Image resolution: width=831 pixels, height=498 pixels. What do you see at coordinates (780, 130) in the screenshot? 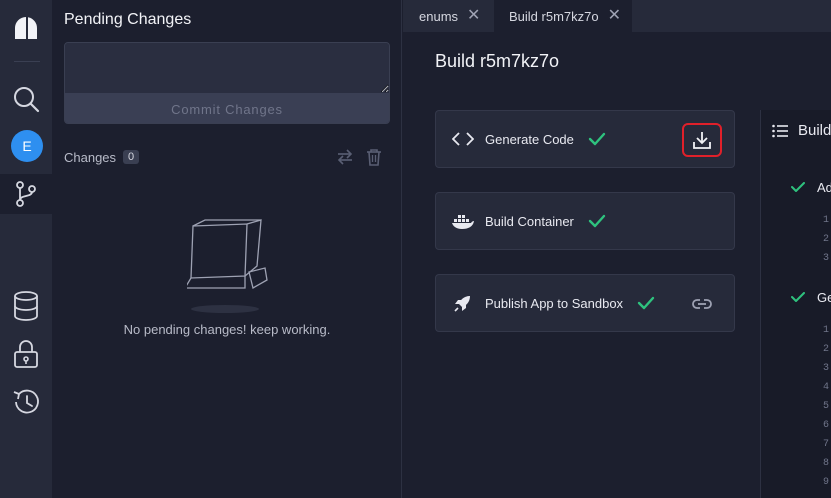
I see `list-icon` at bounding box center [780, 130].